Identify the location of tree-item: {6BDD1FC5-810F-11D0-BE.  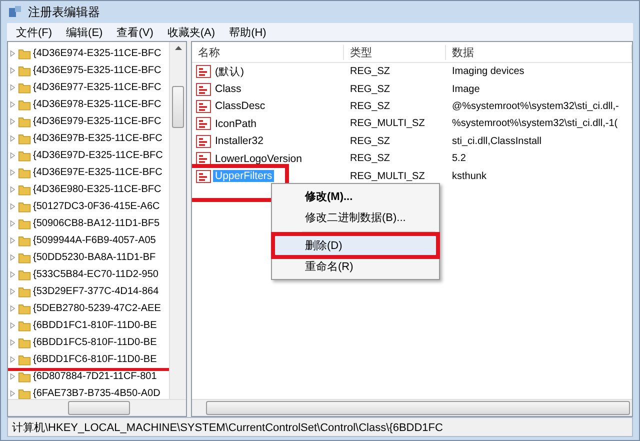
(95, 342).